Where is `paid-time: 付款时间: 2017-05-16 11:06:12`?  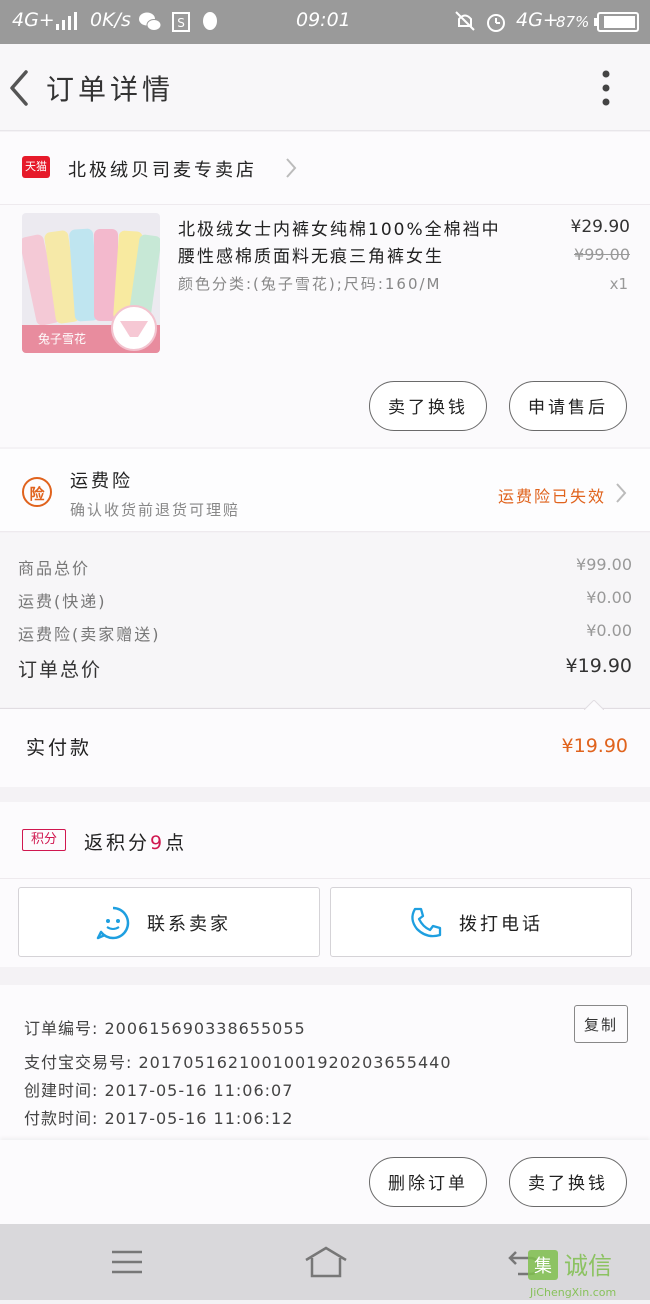
paid-time: 付款时间: 2017-05-16 11:06:12 is located at coordinates (159, 1118).